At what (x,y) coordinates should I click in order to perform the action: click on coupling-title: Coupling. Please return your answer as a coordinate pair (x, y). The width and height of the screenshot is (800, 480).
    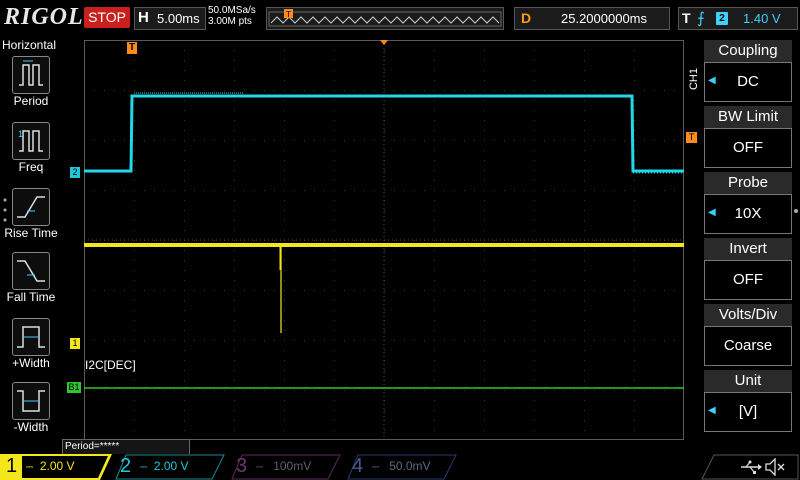
    Looking at the image, I should click on (748, 51).